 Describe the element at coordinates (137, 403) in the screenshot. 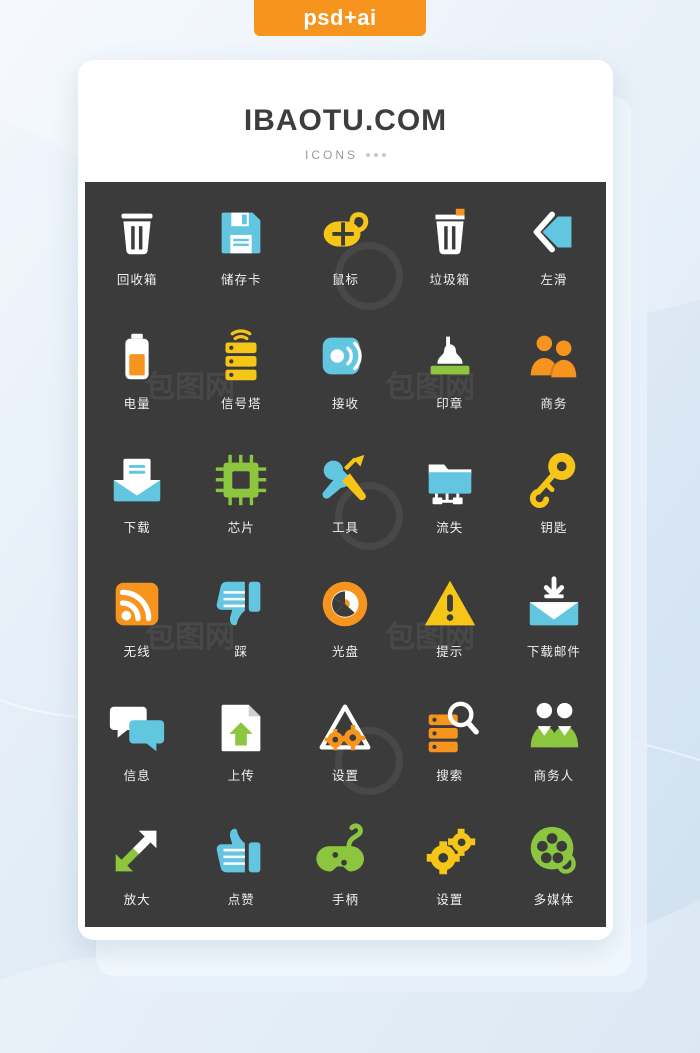

I see `icon-label: 电量` at that location.